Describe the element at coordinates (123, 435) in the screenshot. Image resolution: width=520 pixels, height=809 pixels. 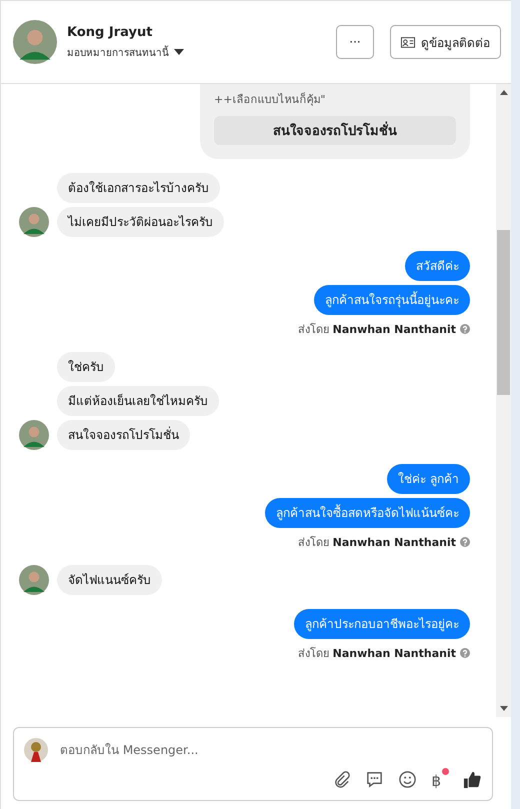
I see `message-bubble: สนใจจองรถโปรโมชั่น` at that location.